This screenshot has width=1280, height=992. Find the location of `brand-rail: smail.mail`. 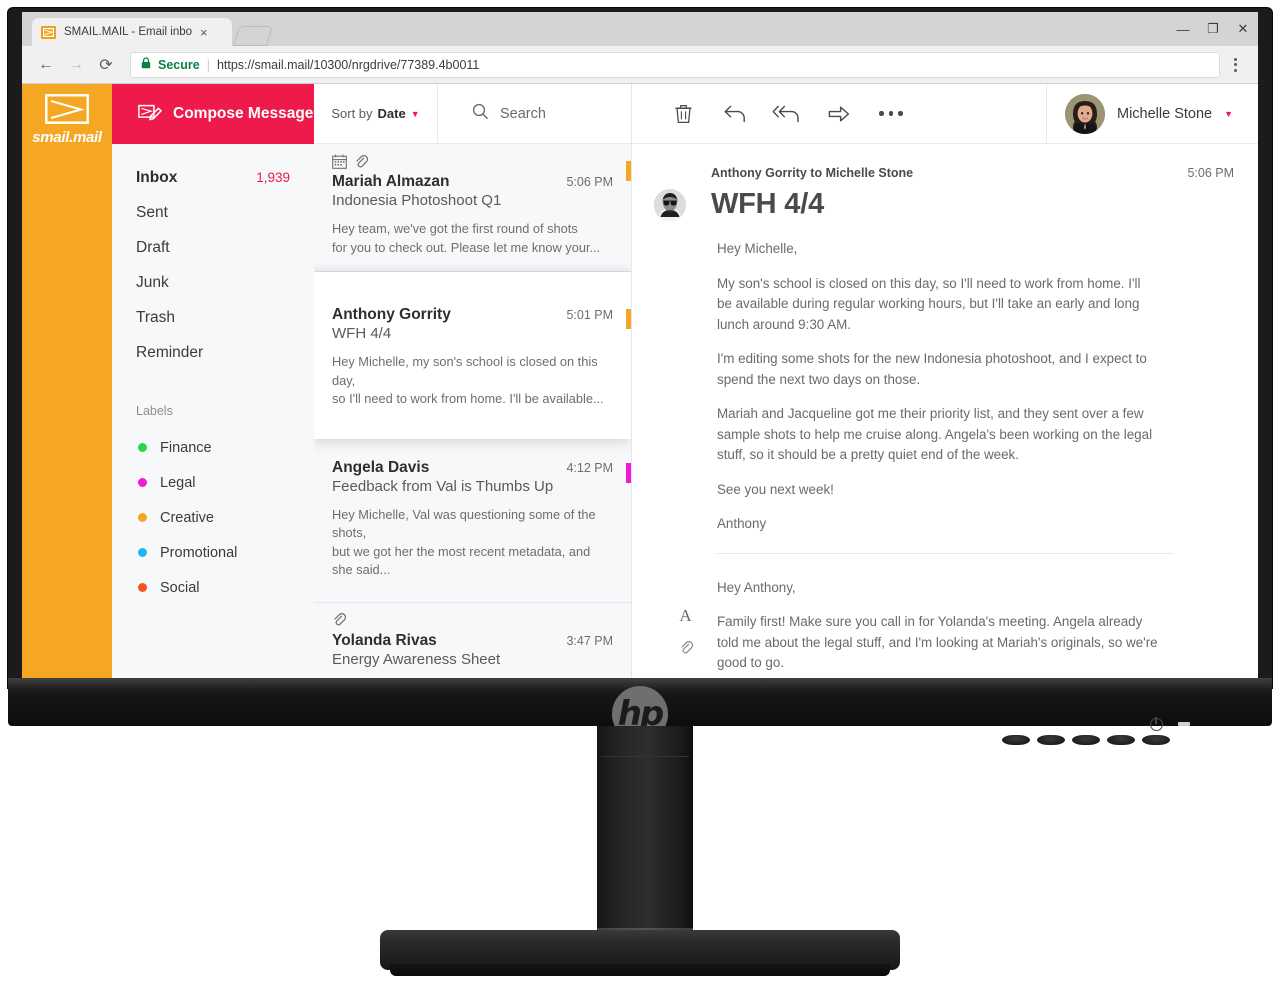

brand-rail: smail.mail is located at coordinates (67, 384).